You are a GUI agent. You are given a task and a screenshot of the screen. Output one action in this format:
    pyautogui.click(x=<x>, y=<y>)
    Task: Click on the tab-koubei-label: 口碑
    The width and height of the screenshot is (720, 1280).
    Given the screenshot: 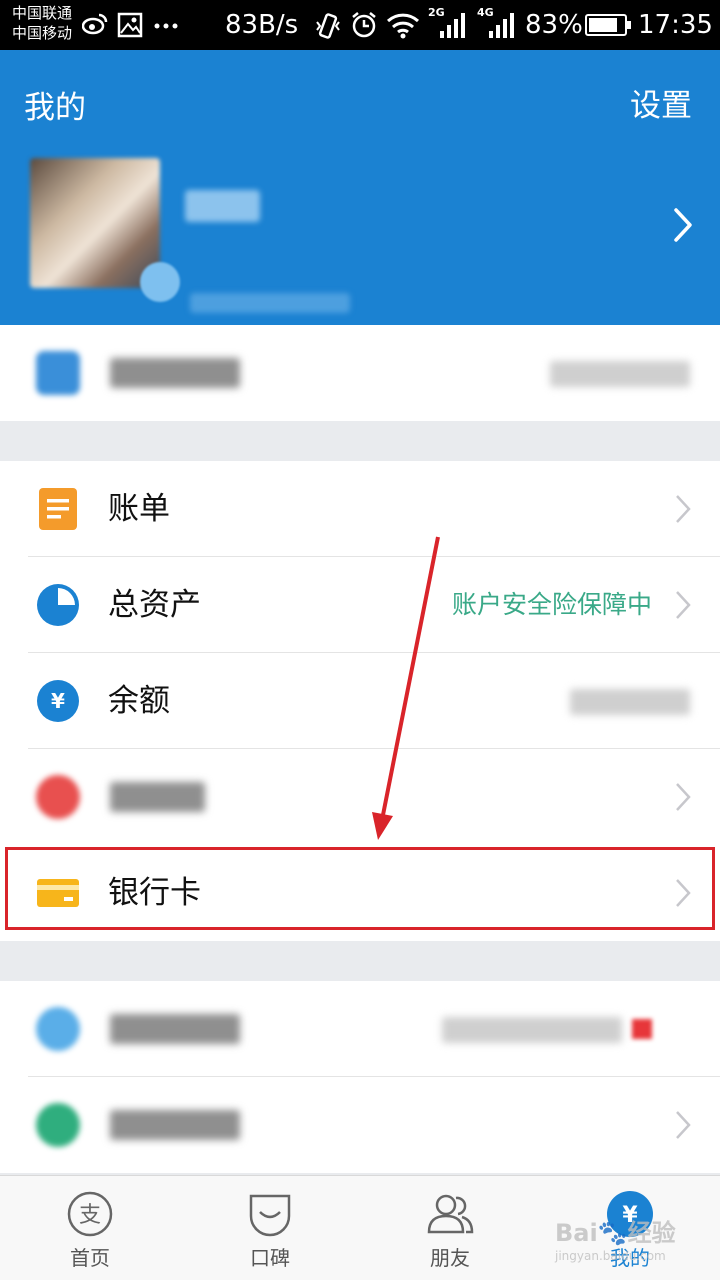 What is the action you would take?
    pyautogui.click(x=270, y=1258)
    